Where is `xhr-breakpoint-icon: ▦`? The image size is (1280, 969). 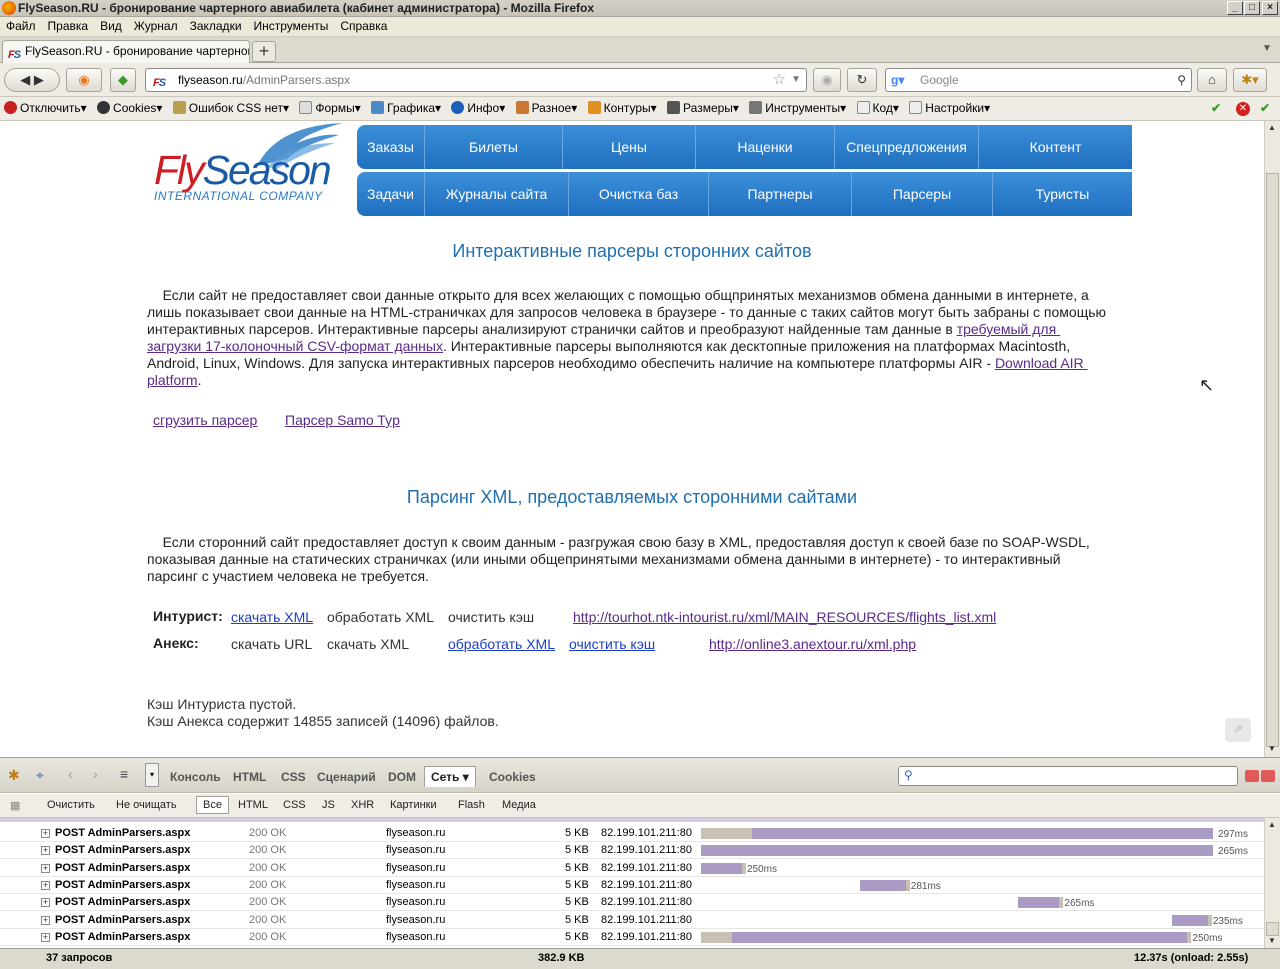
xhr-breakpoint-icon: ▦ is located at coordinates (15, 805).